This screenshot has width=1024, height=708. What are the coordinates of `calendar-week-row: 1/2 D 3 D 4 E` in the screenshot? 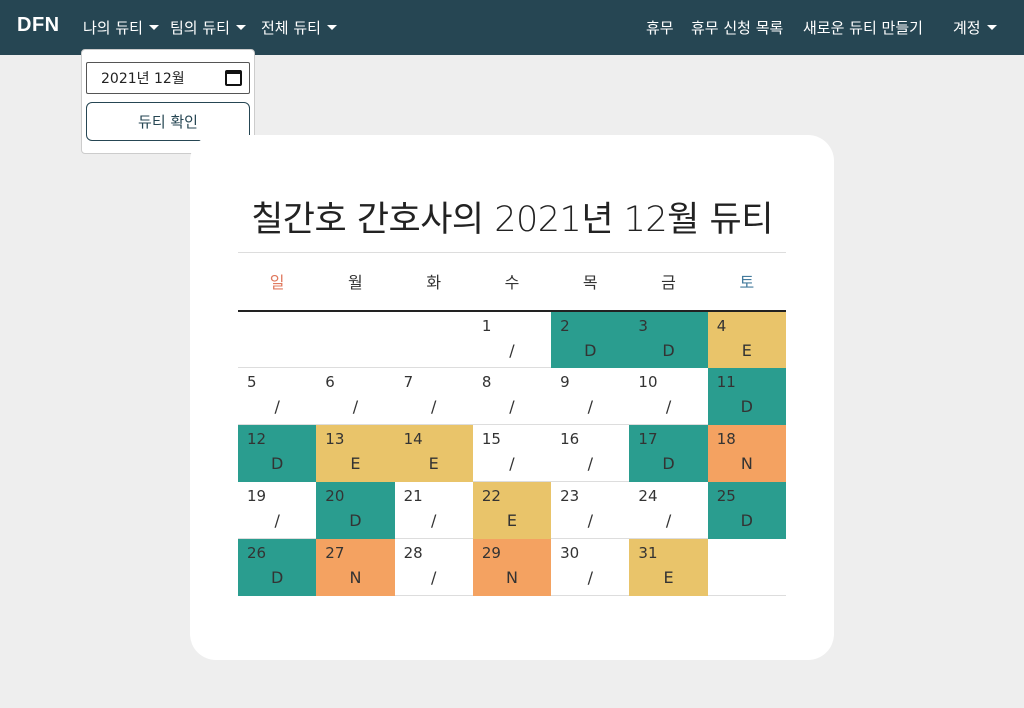 It's located at (512, 339).